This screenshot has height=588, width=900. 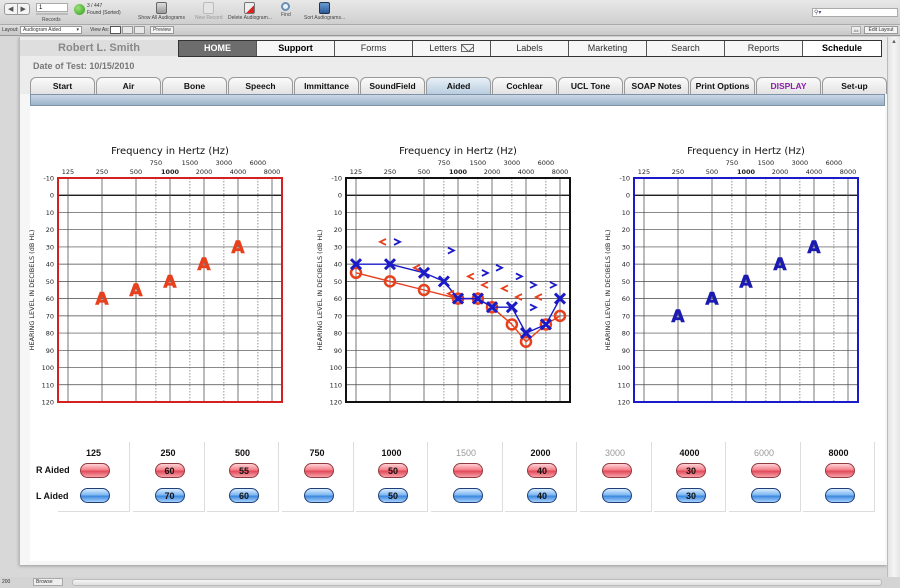 What do you see at coordinates (800, 163) in the screenshot?
I see `x-top-tick-label: 3000` at bounding box center [800, 163].